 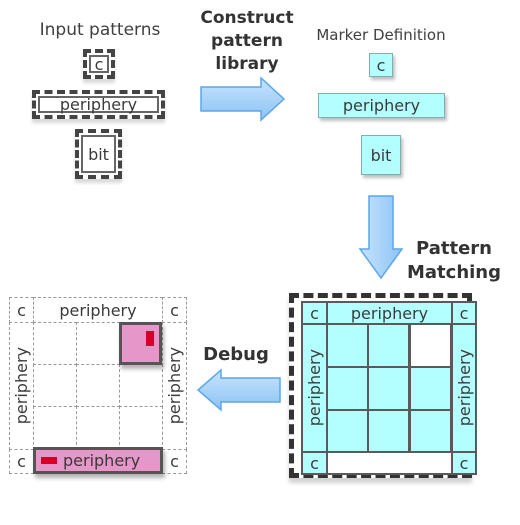 What do you see at coordinates (236, 354) in the screenshot?
I see `debug-label: Debug` at bounding box center [236, 354].